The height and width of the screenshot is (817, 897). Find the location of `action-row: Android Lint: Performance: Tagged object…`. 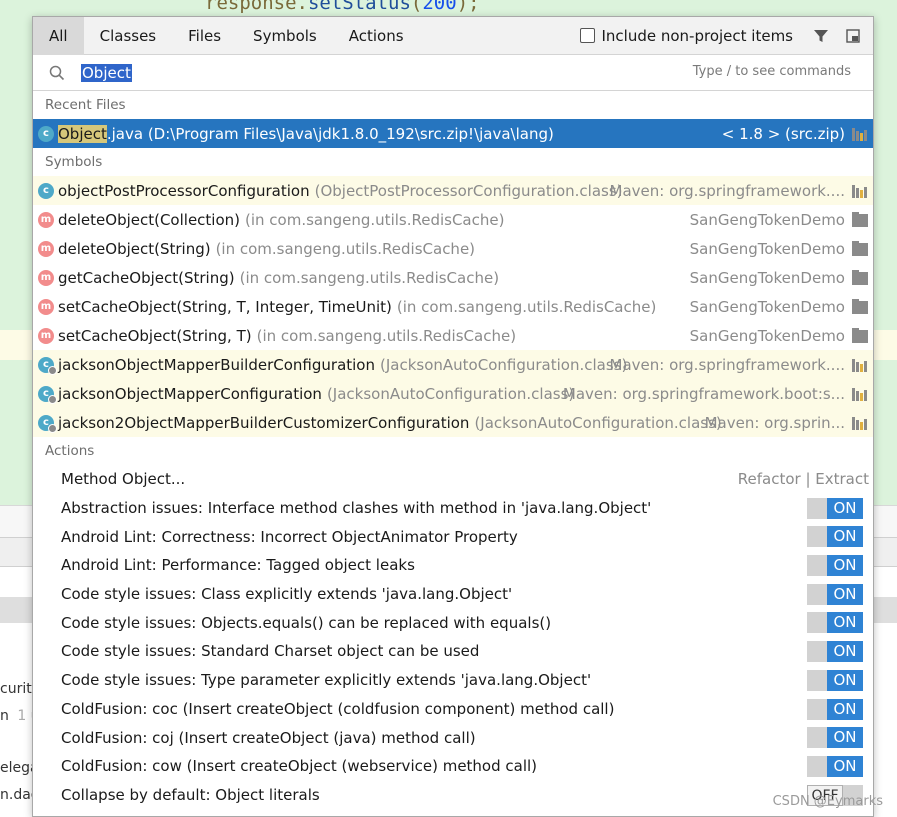

action-row: Android Lint: Performance: Tagged object… is located at coordinates (453, 565).